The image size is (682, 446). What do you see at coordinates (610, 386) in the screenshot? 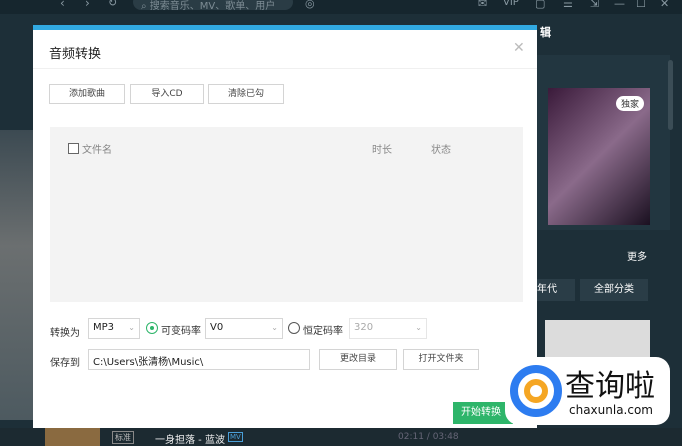
I see `watermark-brand: 查询啦` at bounding box center [610, 386].